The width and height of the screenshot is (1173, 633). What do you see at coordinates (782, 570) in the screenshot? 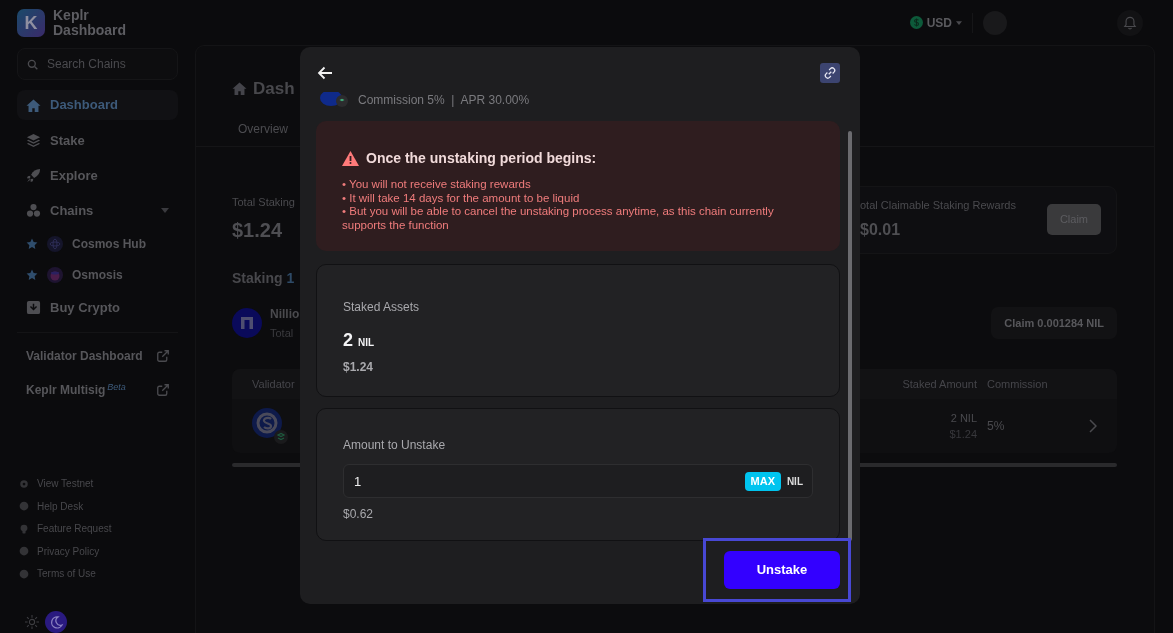
I see `unstake-button: Unstake` at bounding box center [782, 570].